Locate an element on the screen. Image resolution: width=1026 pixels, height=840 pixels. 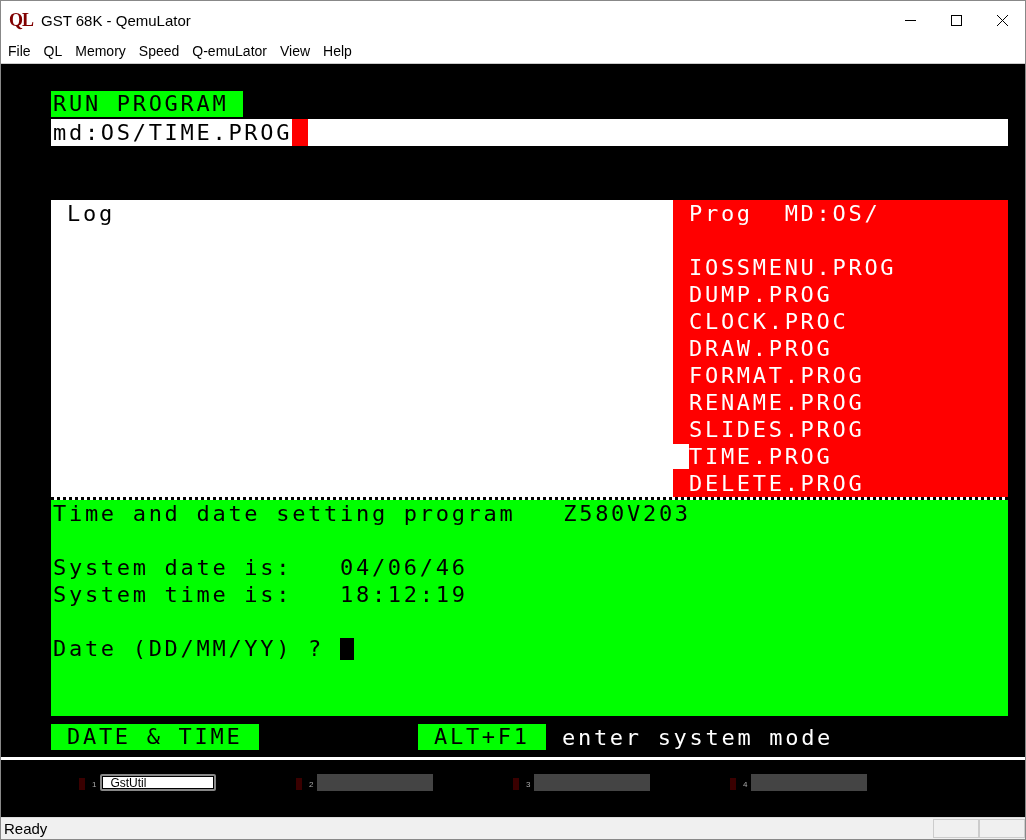
program-list-item: SLIDES.PROG is located at coordinates (769, 429).